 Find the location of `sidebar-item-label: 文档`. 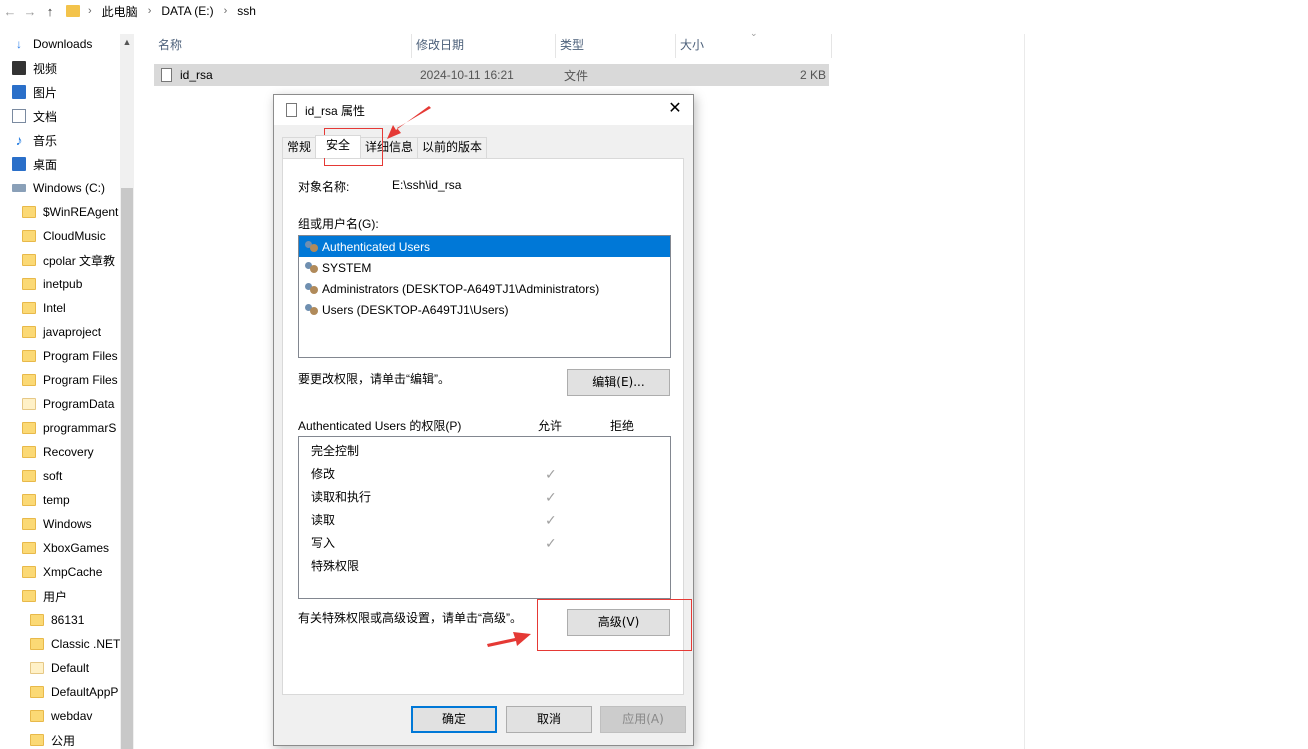

sidebar-item-label: 文档 is located at coordinates (45, 116).